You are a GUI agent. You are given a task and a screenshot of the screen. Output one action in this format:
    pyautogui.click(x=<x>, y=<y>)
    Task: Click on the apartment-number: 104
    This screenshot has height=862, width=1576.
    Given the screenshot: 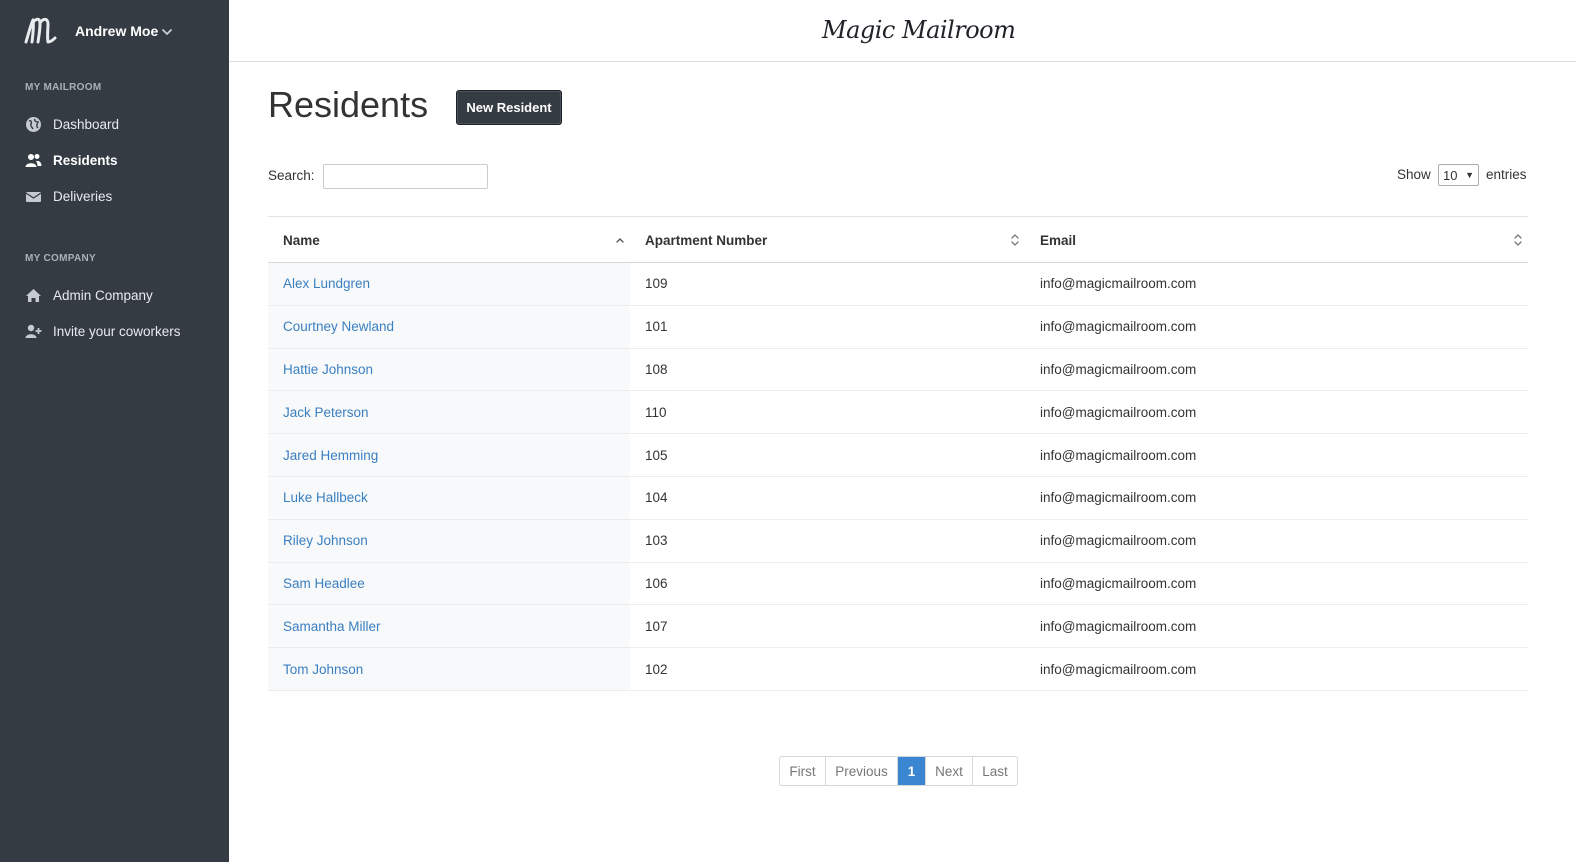 What is the action you would take?
    pyautogui.click(x=656, y=498)
    